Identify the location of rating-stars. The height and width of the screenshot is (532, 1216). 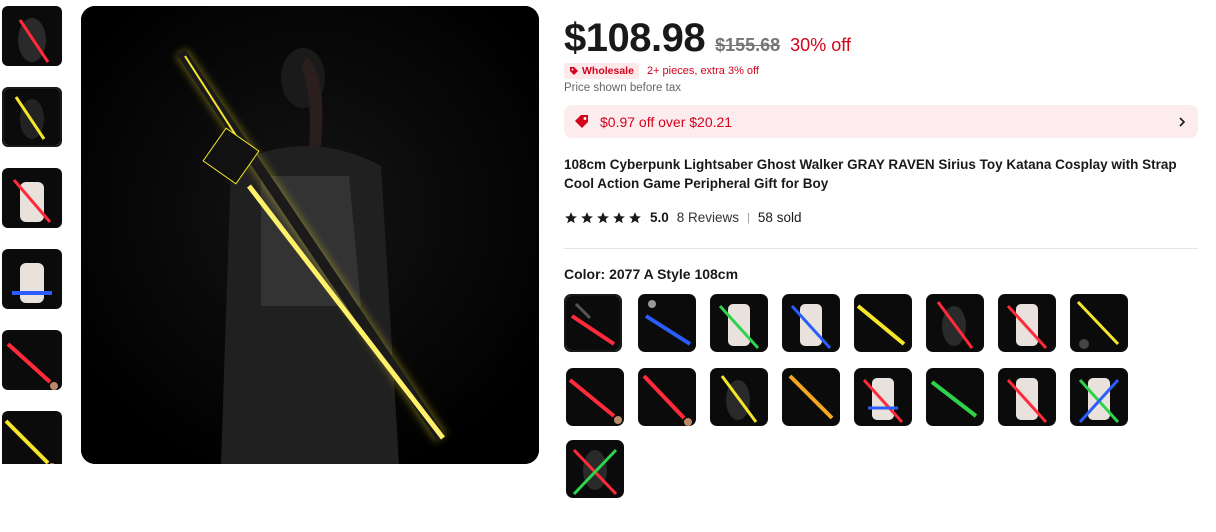
(603, 218).